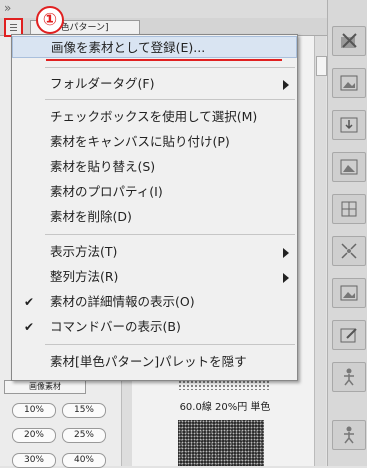 This screenshot has height=468, width=367. I want to click on preview-caption: 60.0線 20%円 単色, so click(225, 407).